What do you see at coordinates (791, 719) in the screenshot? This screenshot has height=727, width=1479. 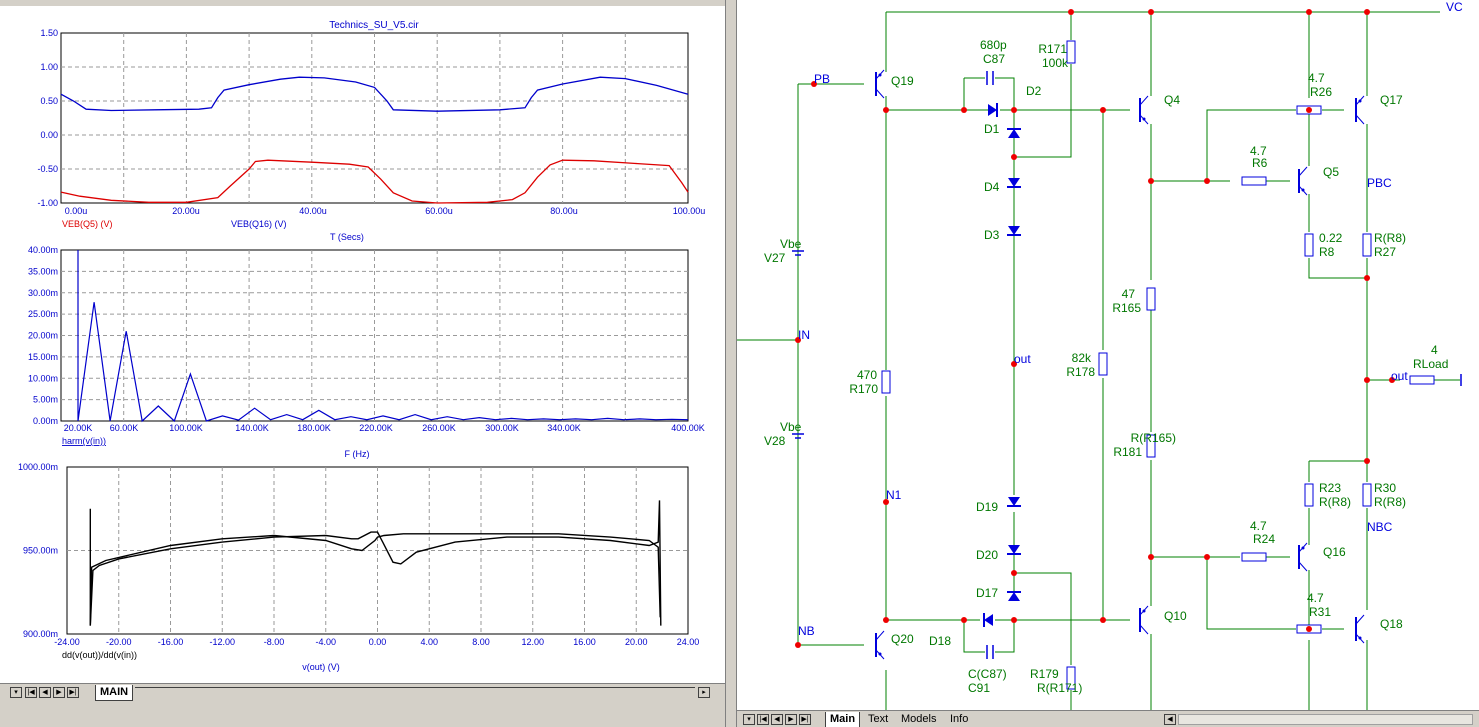 I see `sch-tab-scroll-next: ▶` at bounding box center [791, 719].